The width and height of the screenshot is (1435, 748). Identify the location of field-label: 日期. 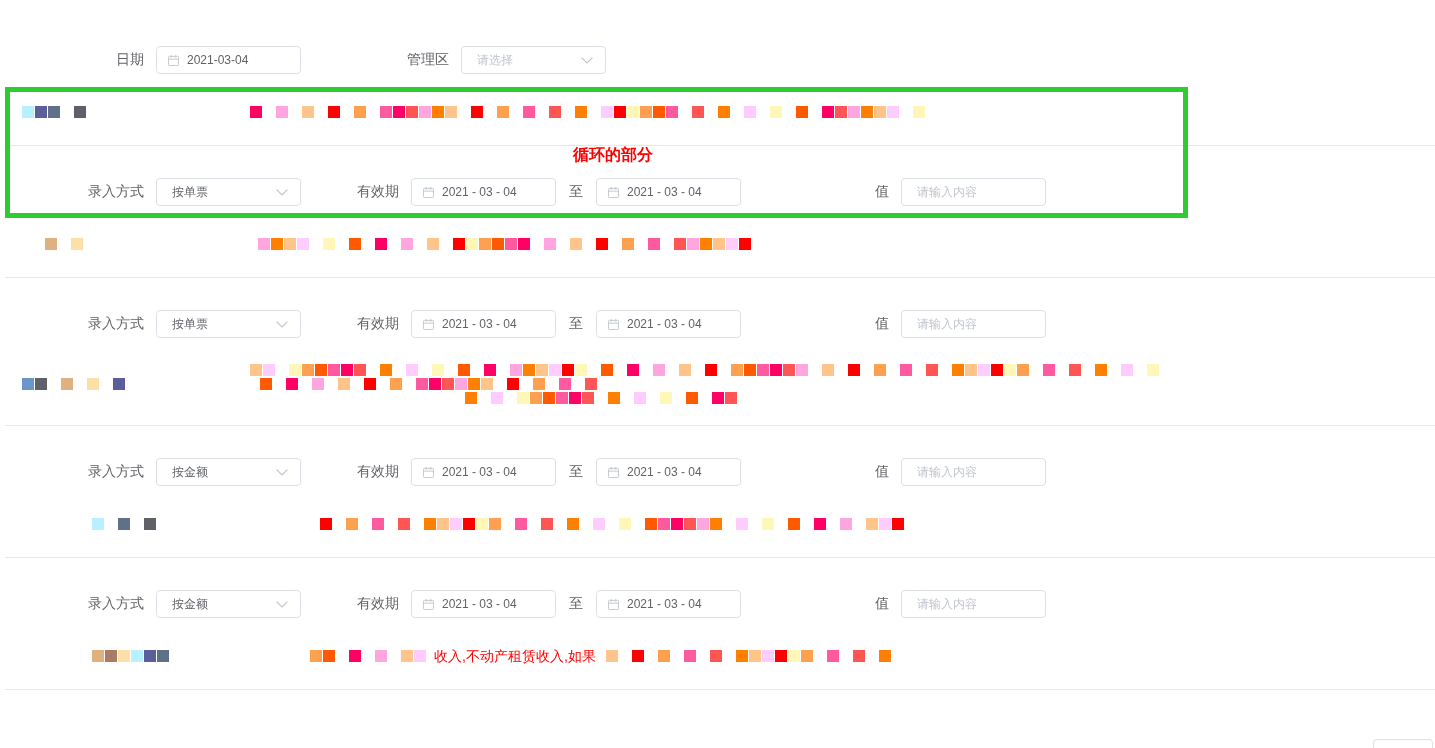
(130, 60).